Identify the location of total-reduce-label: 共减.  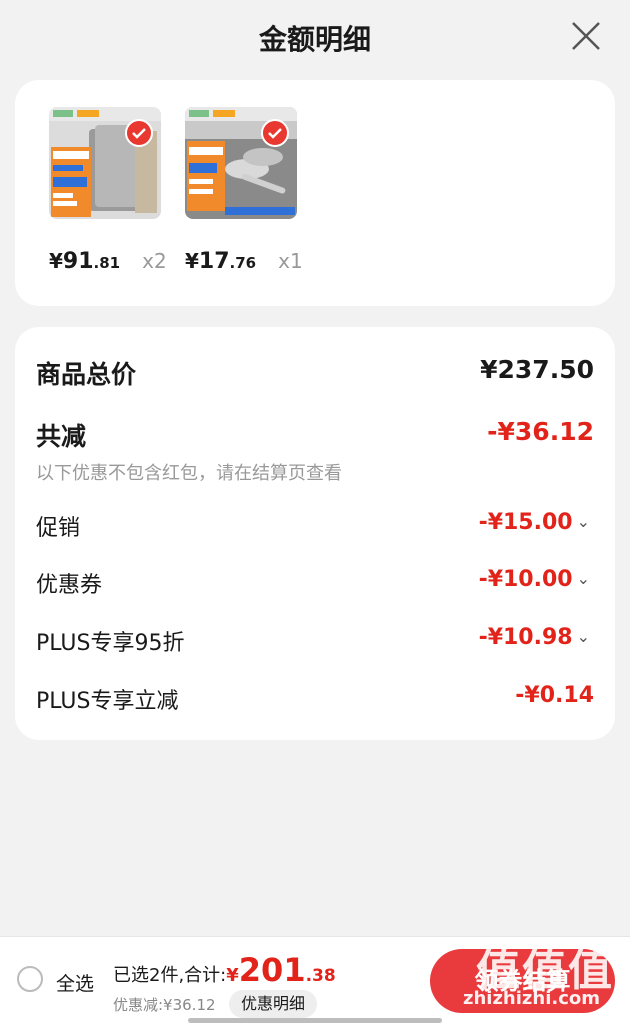
(61, 436).